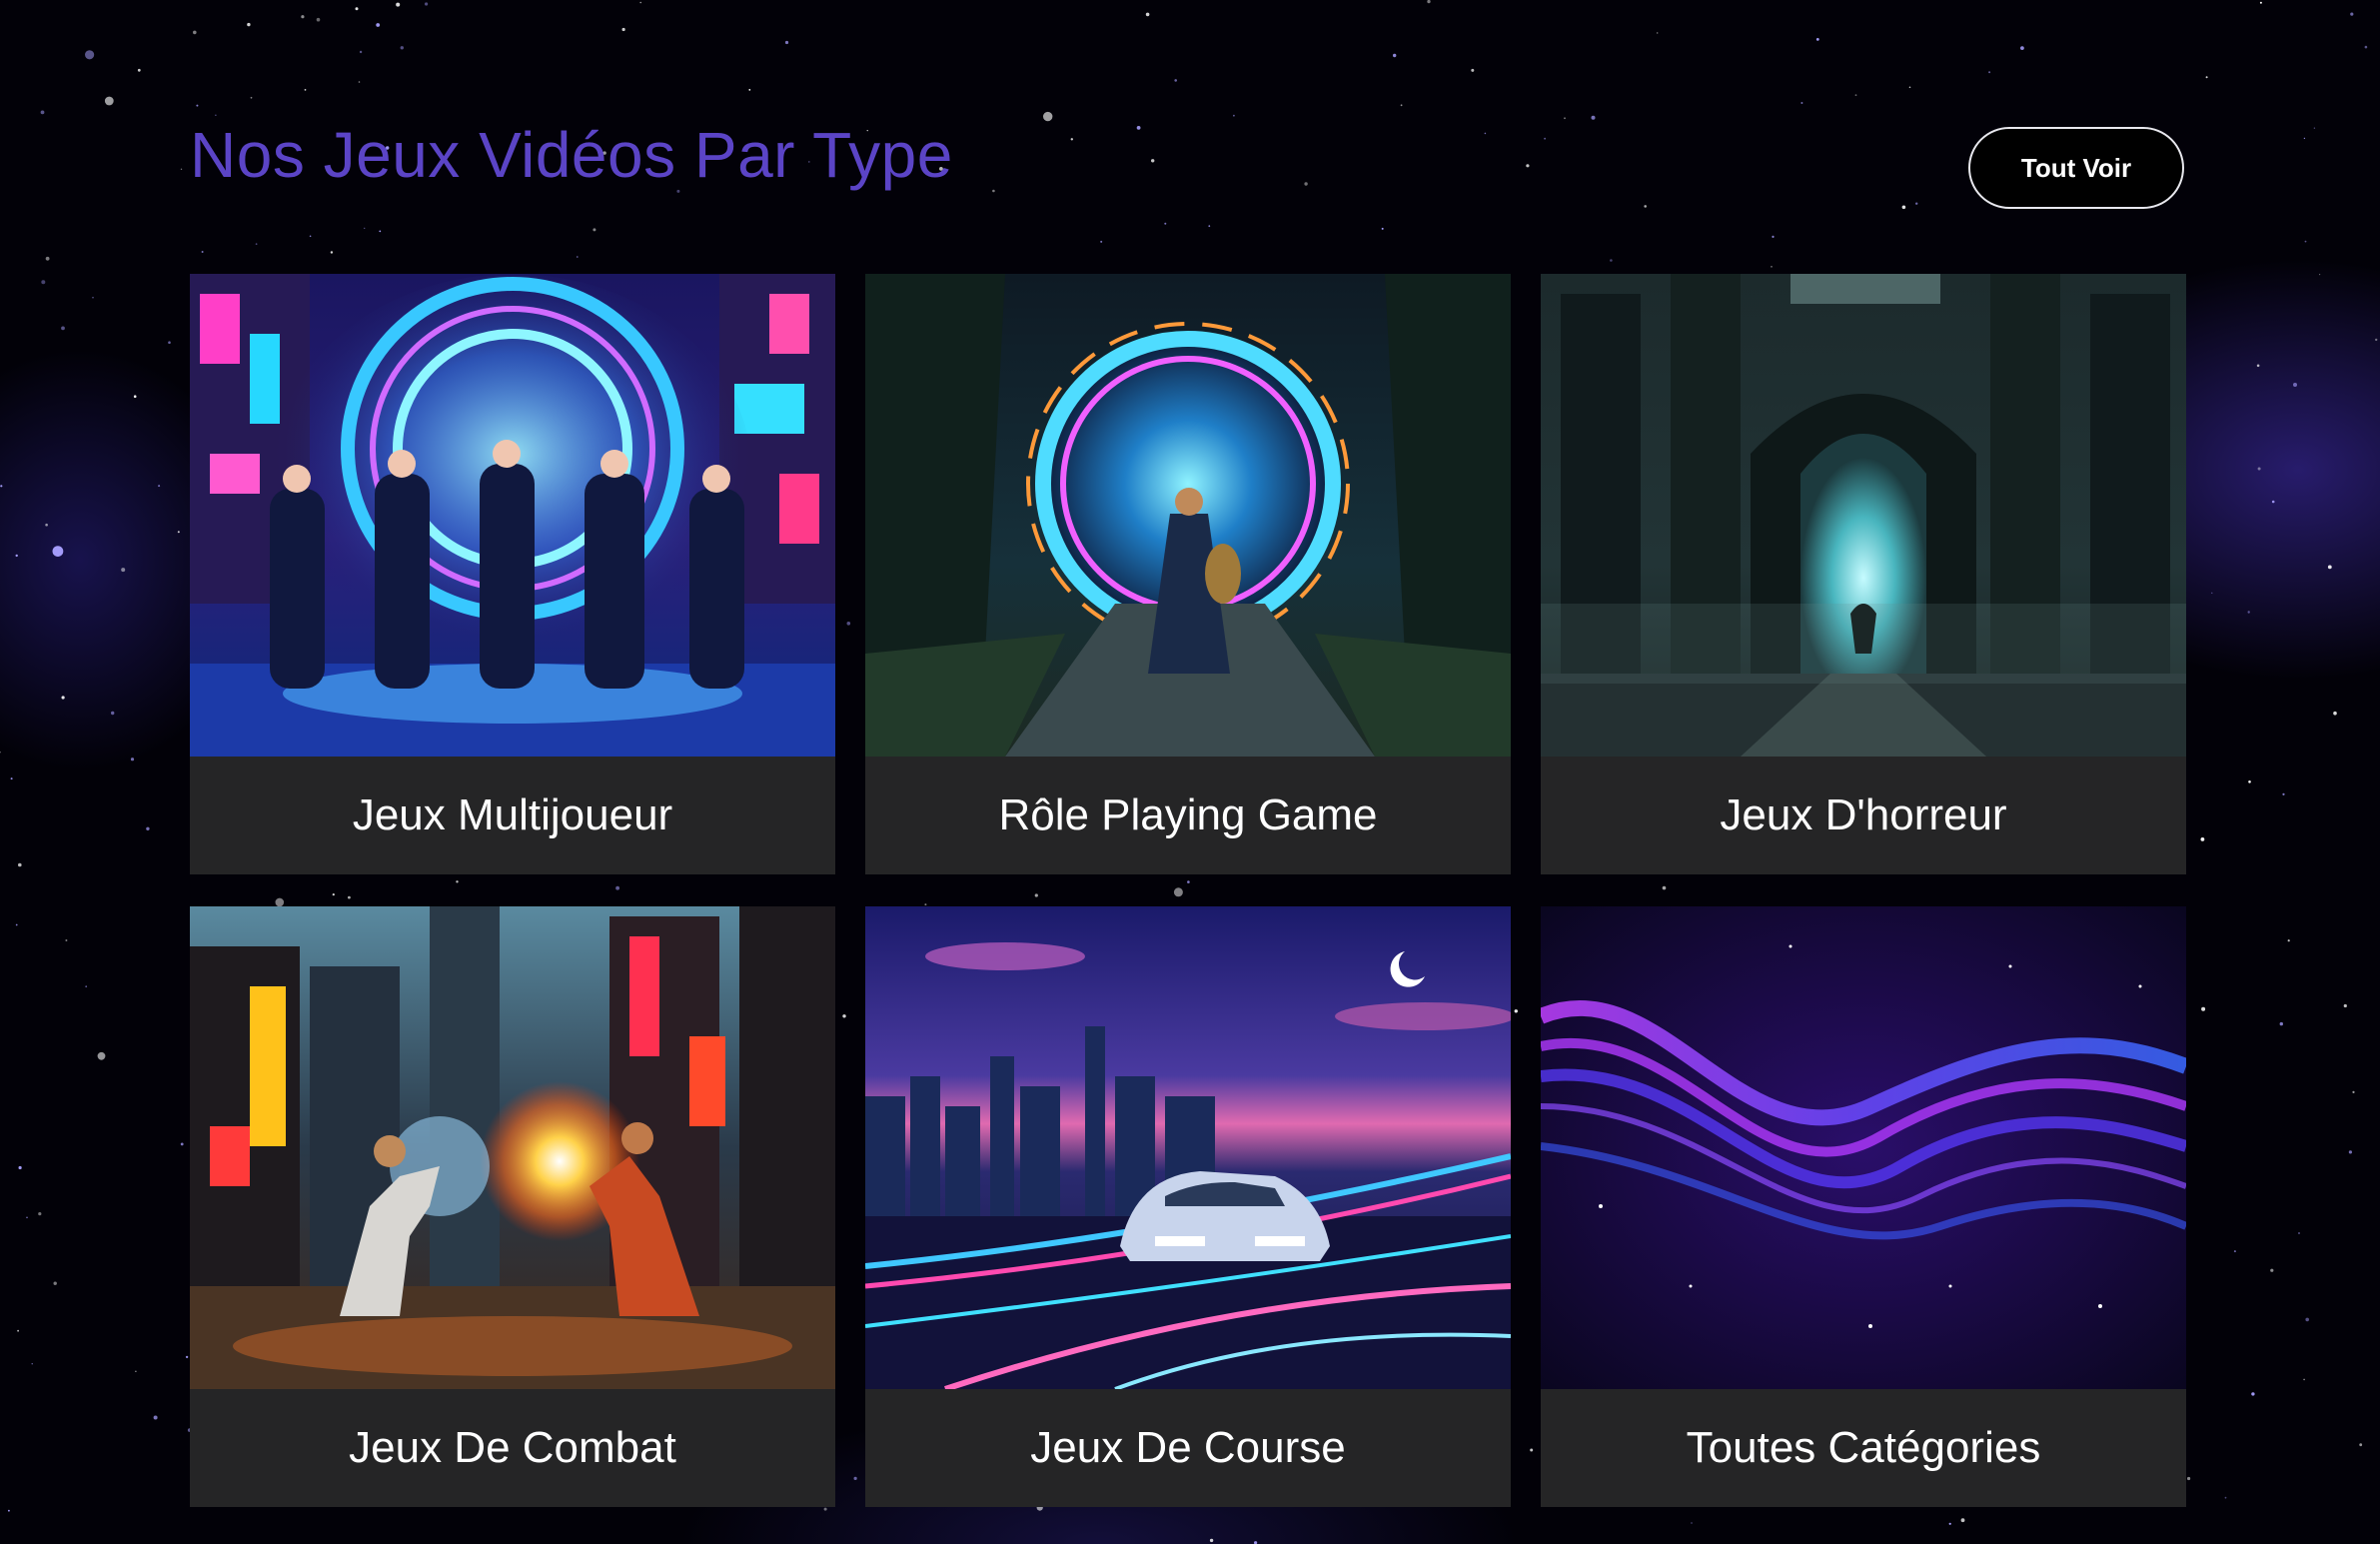  What do you see at coordinates (2076, 168) in the screenshot?
I see `see-all-button: Tout Voir` at bounding box center [2076, 168].